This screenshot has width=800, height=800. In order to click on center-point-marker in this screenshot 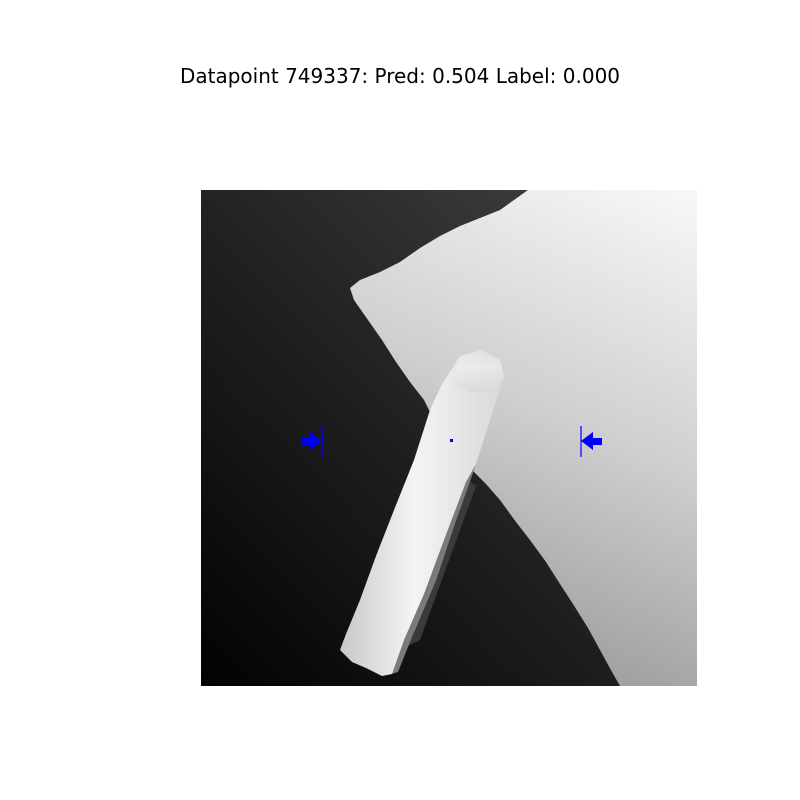, I will do `click(451, 440)`.